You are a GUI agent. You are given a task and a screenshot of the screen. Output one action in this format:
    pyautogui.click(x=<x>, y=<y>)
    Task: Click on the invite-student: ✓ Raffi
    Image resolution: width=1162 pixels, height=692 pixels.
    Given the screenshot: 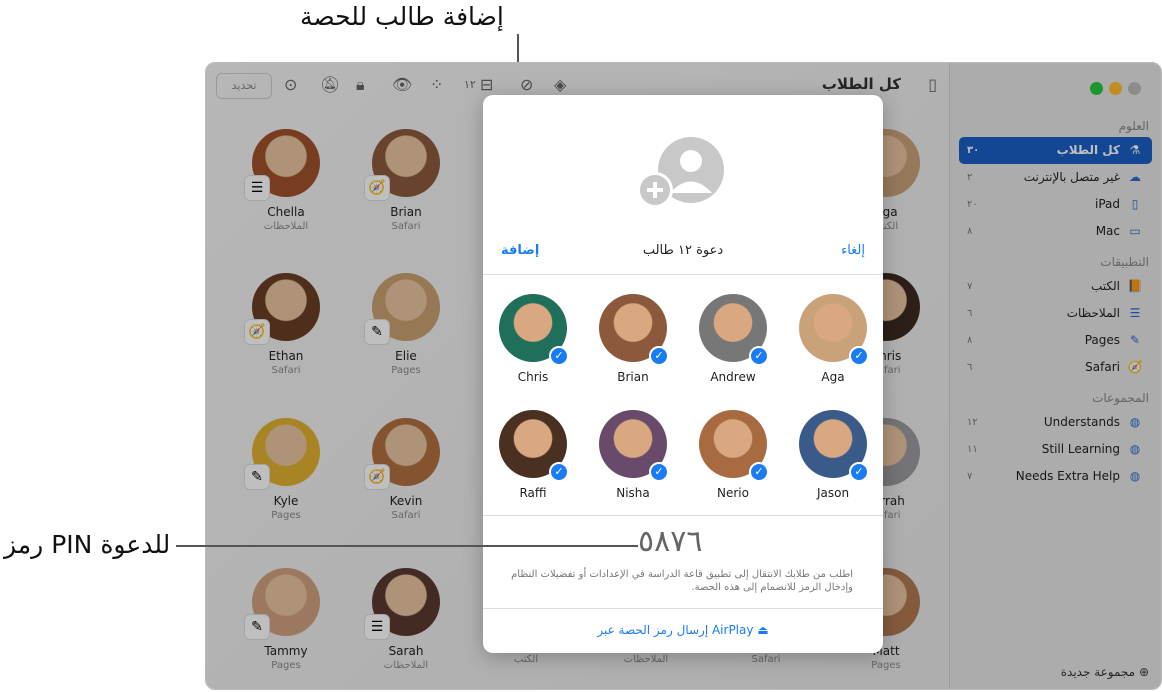 What is the action you would take?
    pyautogui.click(x=533, y=455)
    